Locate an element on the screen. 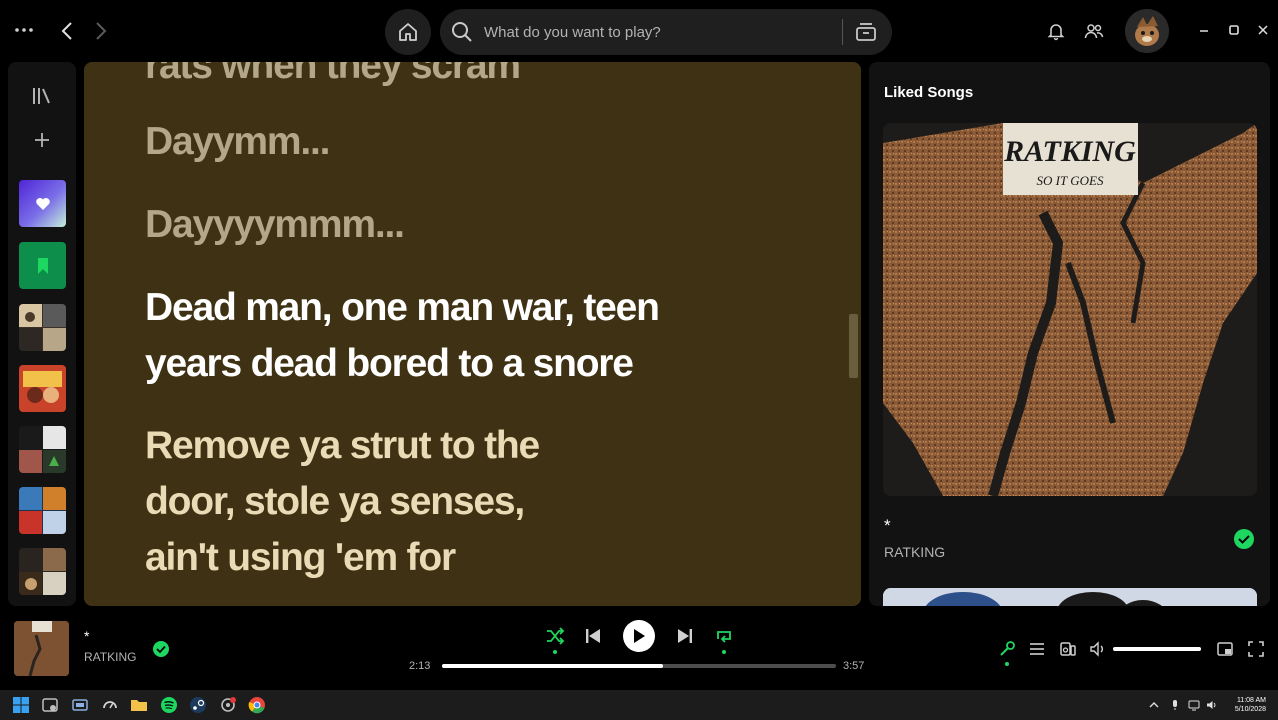 Image resolution: width=1278 pixels, height=720 pixels. search-divider is located at coordinates (842, 32).